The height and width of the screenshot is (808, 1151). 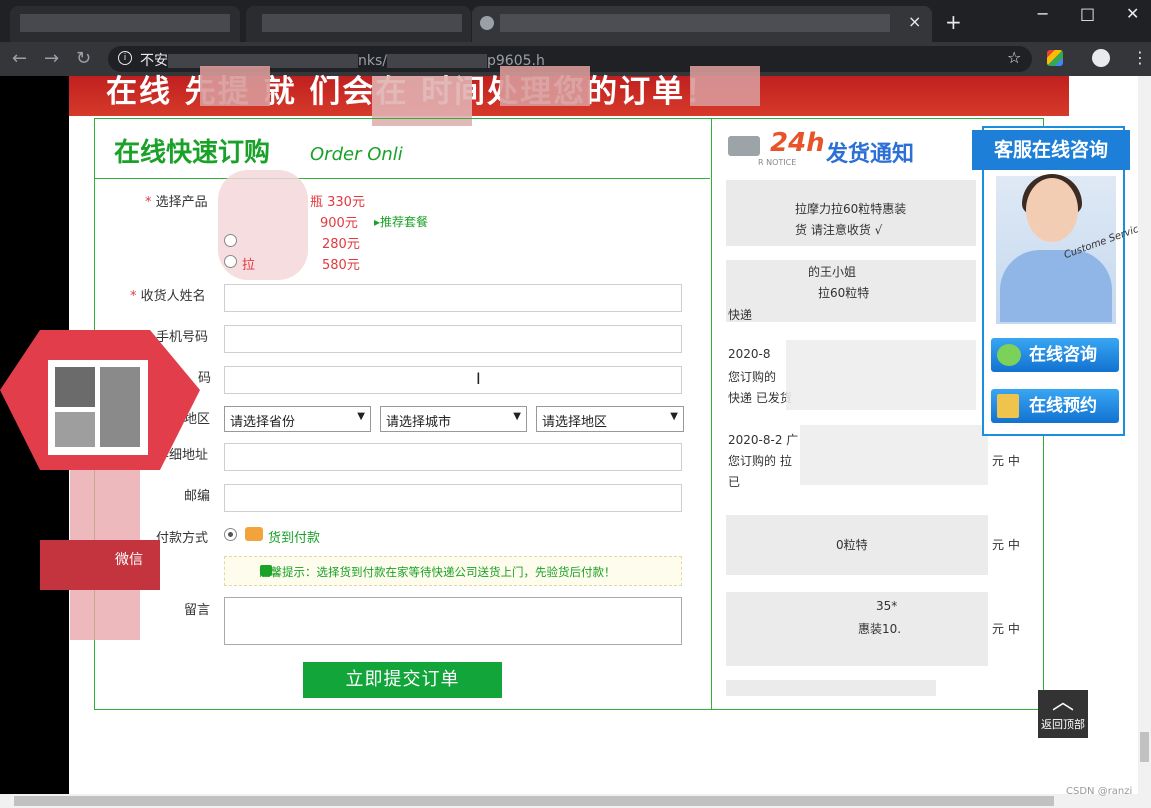 What do you see at coordinates (453, 339) in the screenshot?
I see `phone-input` at bounding box center [453, 339].